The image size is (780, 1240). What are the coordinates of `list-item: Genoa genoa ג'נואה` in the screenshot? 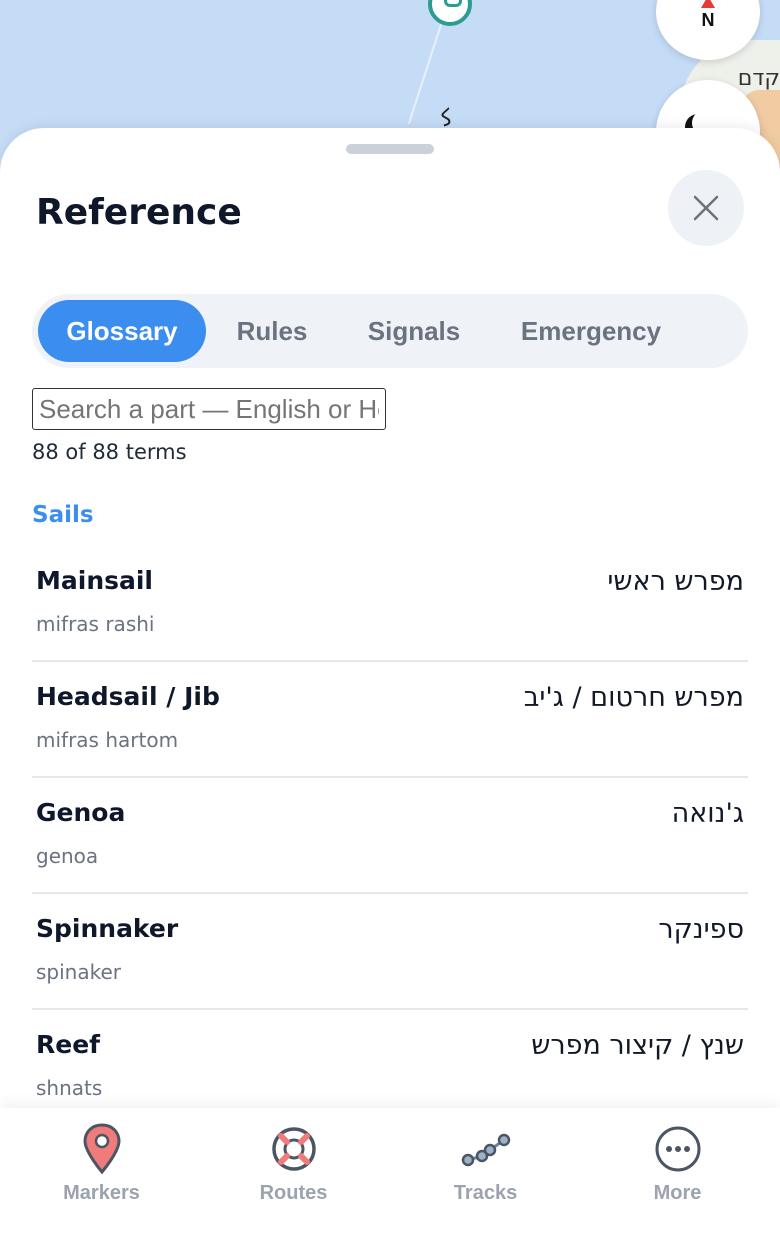 It's located at (390, 836).